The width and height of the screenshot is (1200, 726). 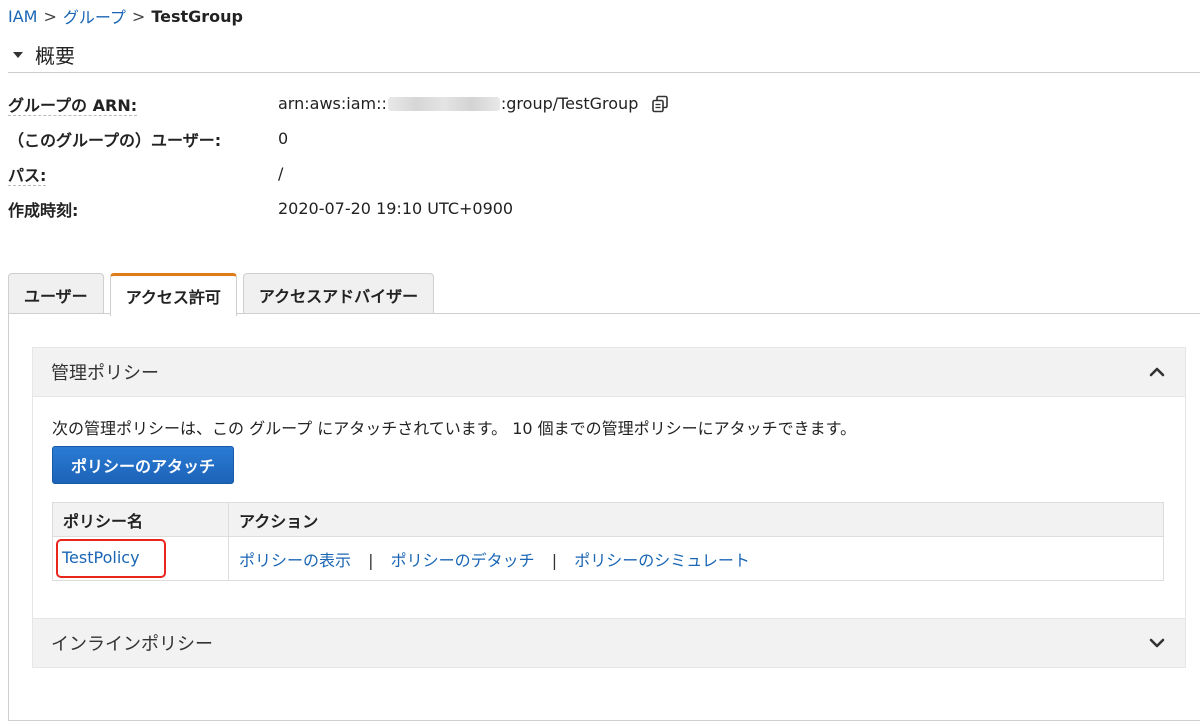 I want to click on tab-access-advisor: アクセスアドバイザー, so click(x=338, y=294).